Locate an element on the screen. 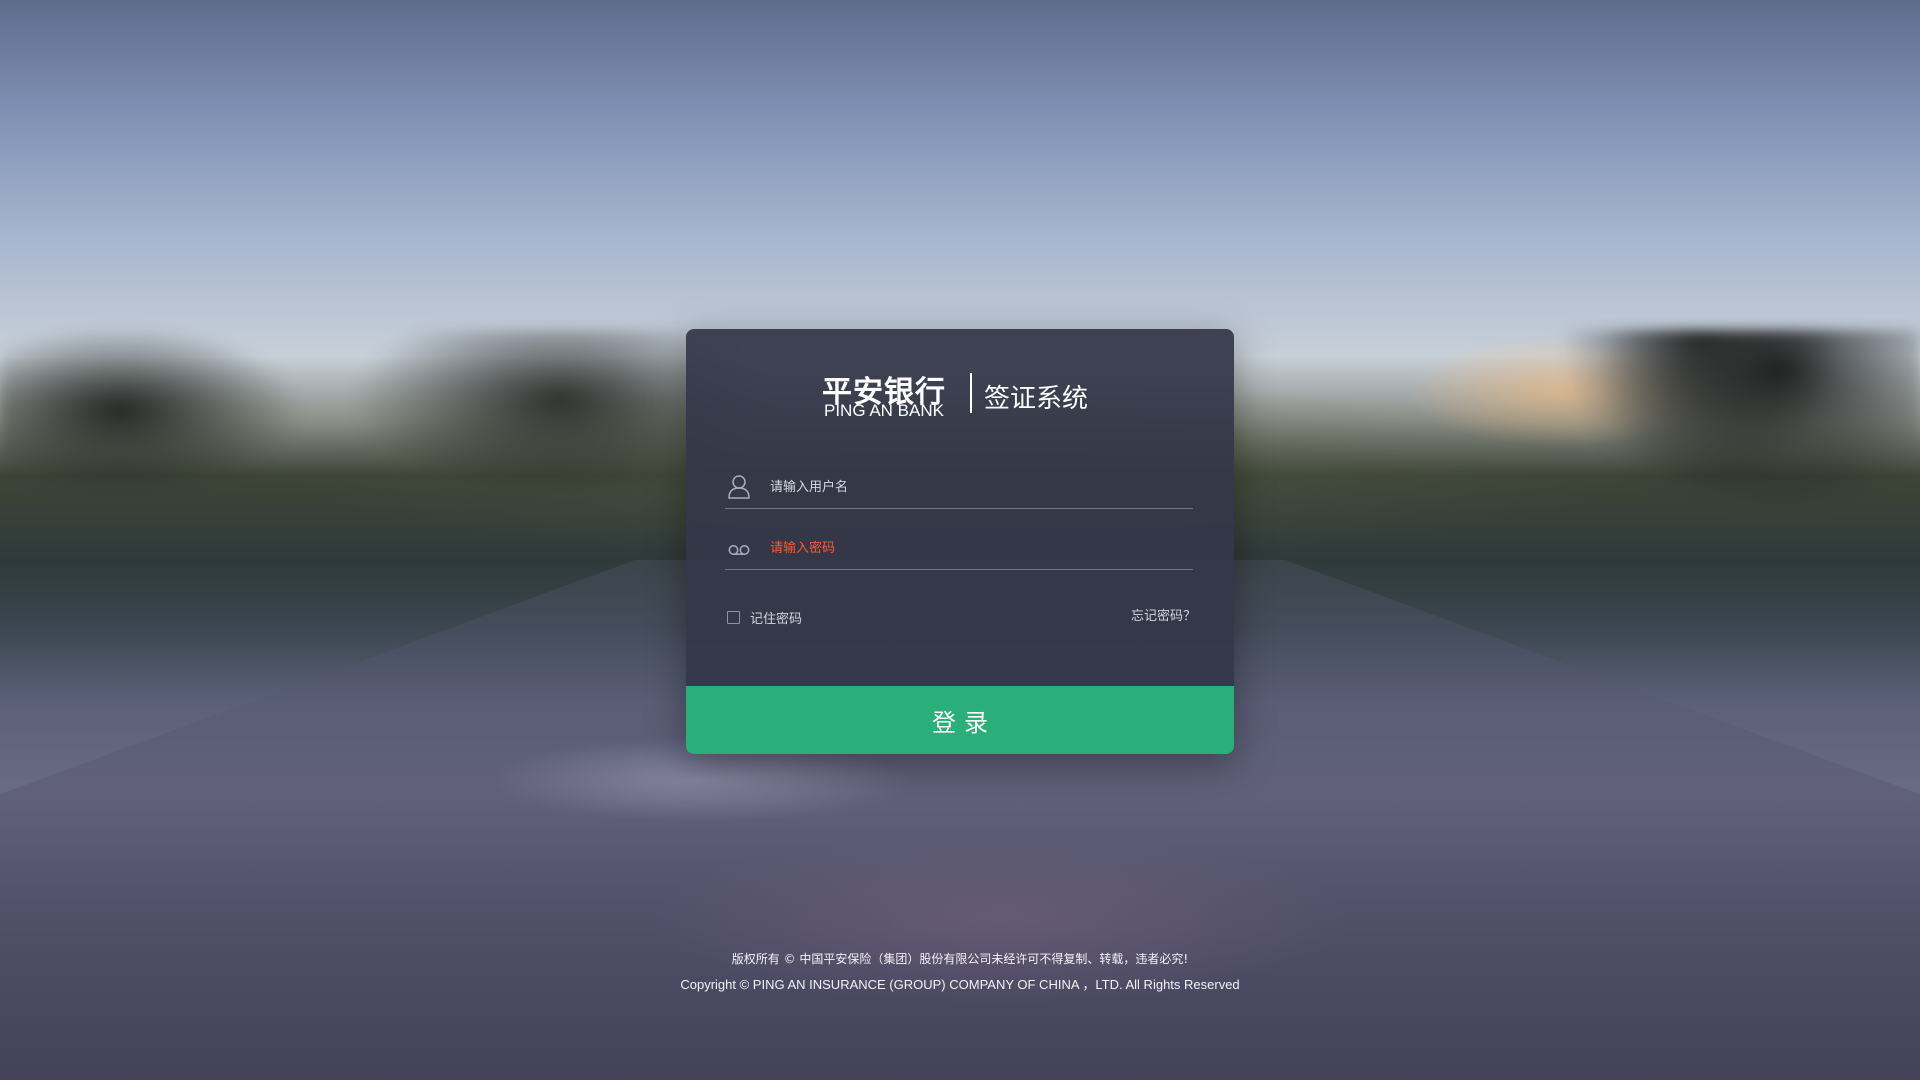  username-input is located at coordinates (970, 487).